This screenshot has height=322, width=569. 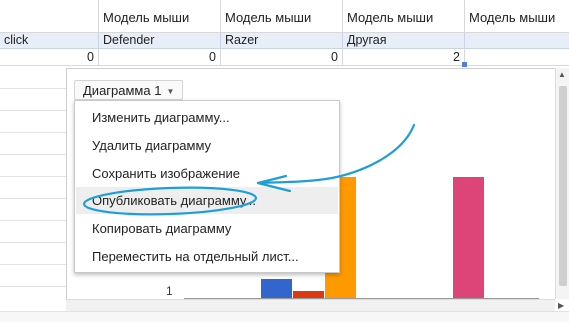 I want to click on value-row: 0 0 0 2, so click(x=284, y=57).